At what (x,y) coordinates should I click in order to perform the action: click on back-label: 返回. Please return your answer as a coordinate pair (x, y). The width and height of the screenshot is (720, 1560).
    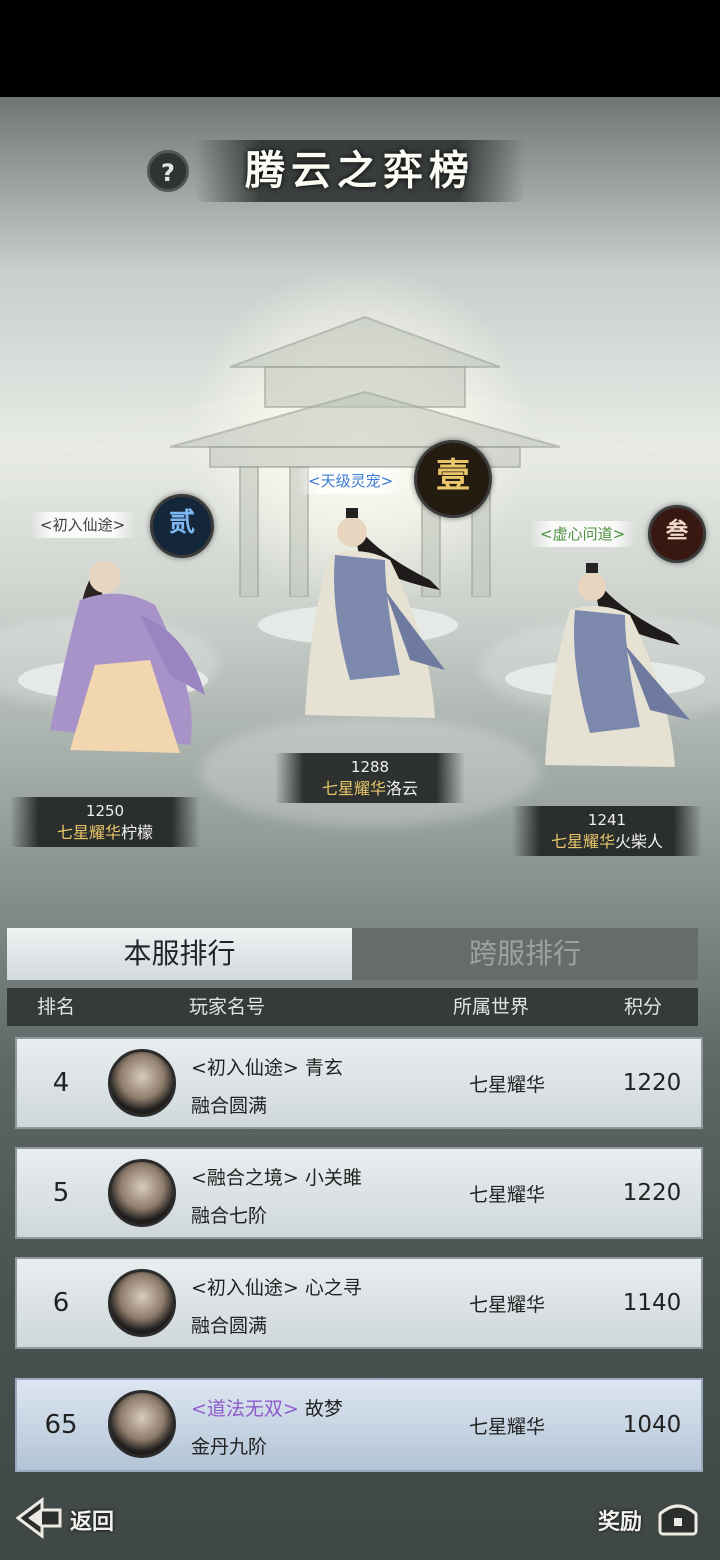
    Looking at the image, I should click on (92, 1522).